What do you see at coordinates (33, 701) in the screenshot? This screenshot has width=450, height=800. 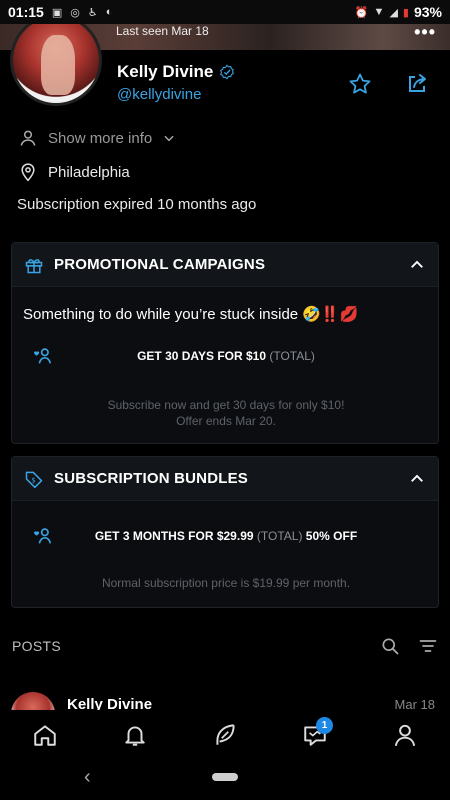 I see `post-author-avatar` at bounding box center [33, 701].